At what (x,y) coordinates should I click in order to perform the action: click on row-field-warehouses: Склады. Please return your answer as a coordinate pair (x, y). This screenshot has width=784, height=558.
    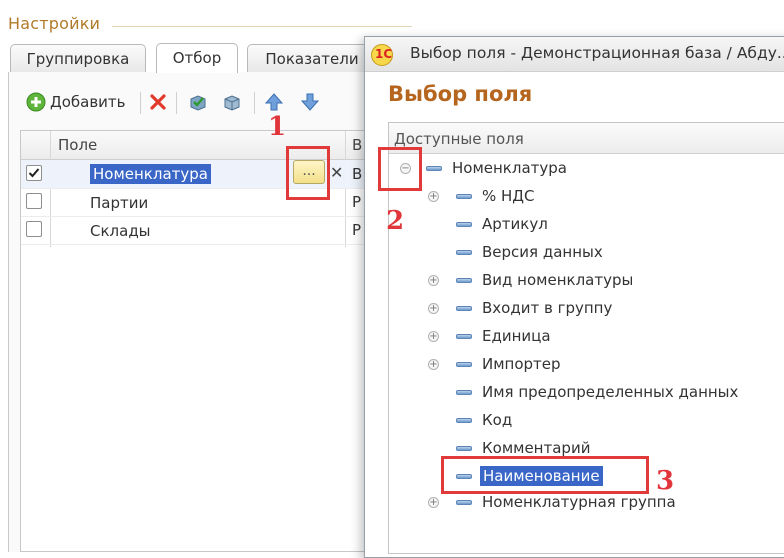
    Looking at the image, I should click on (120, 231).